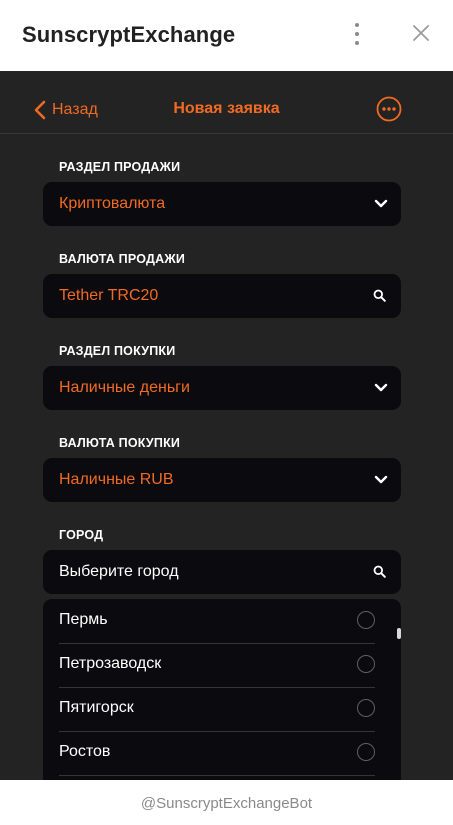 The width and height of the screenshot is (453, 825). Describe the element at coordinates (217, 665) in the screenshot. I see `city-option: Петрозаводск` at that location.